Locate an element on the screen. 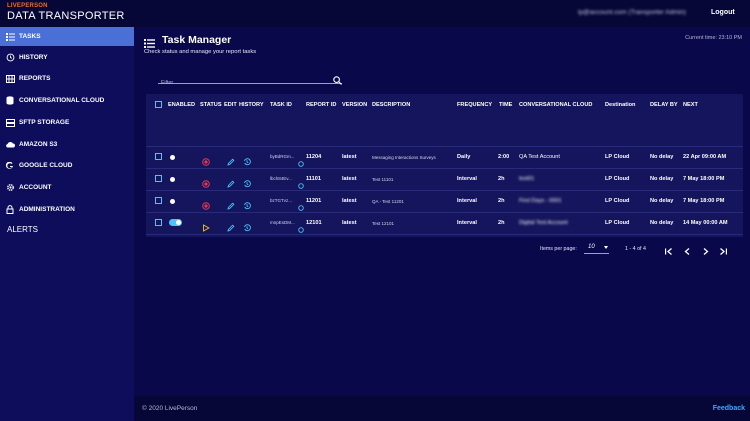 The height and width of the screenshot is (421, 750). column-header-status: STATUS is located at coordinates (211, 105).